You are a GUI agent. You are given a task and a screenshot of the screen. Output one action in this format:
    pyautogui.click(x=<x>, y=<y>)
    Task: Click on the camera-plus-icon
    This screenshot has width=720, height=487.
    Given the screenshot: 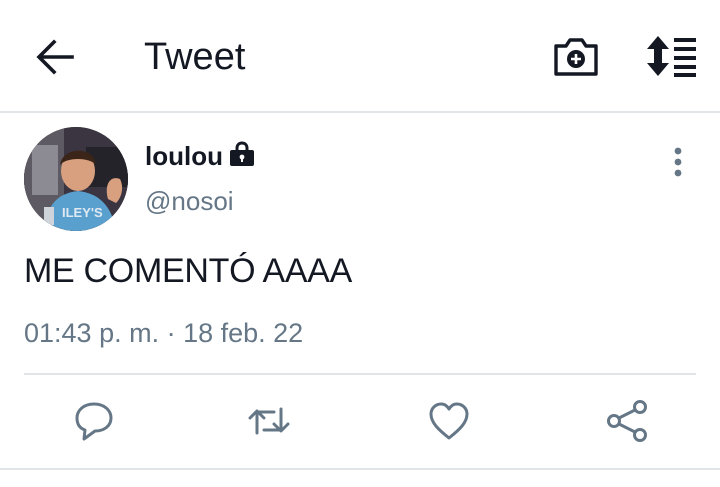 What is the action you would take?
    pyautogui.click(x=576, y=57)
    